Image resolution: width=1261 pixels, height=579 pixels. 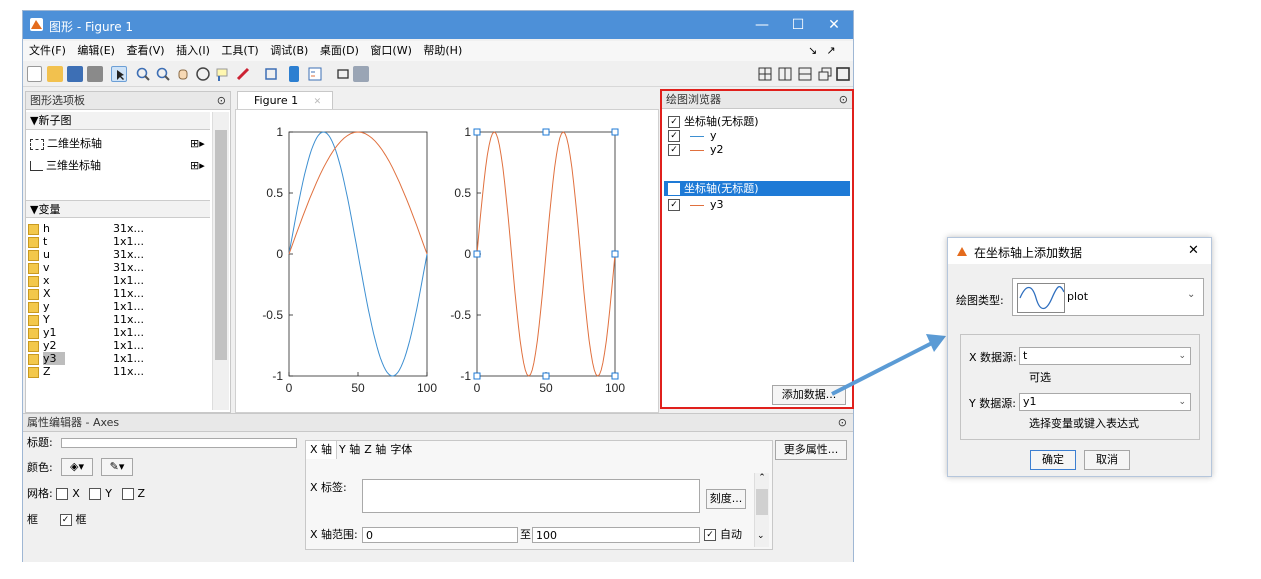 I want to click on layout-columns-icon, so click(x=785, y=74).